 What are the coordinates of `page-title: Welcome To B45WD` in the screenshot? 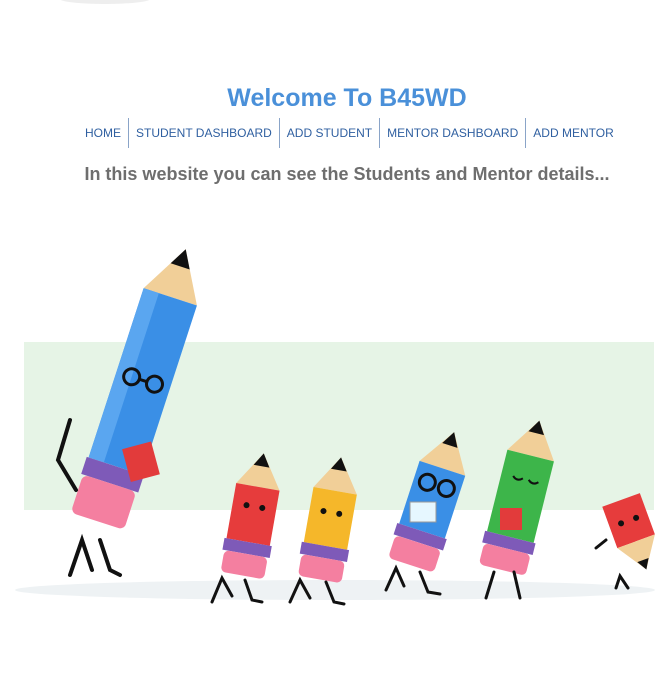 It's located at (347, 98).